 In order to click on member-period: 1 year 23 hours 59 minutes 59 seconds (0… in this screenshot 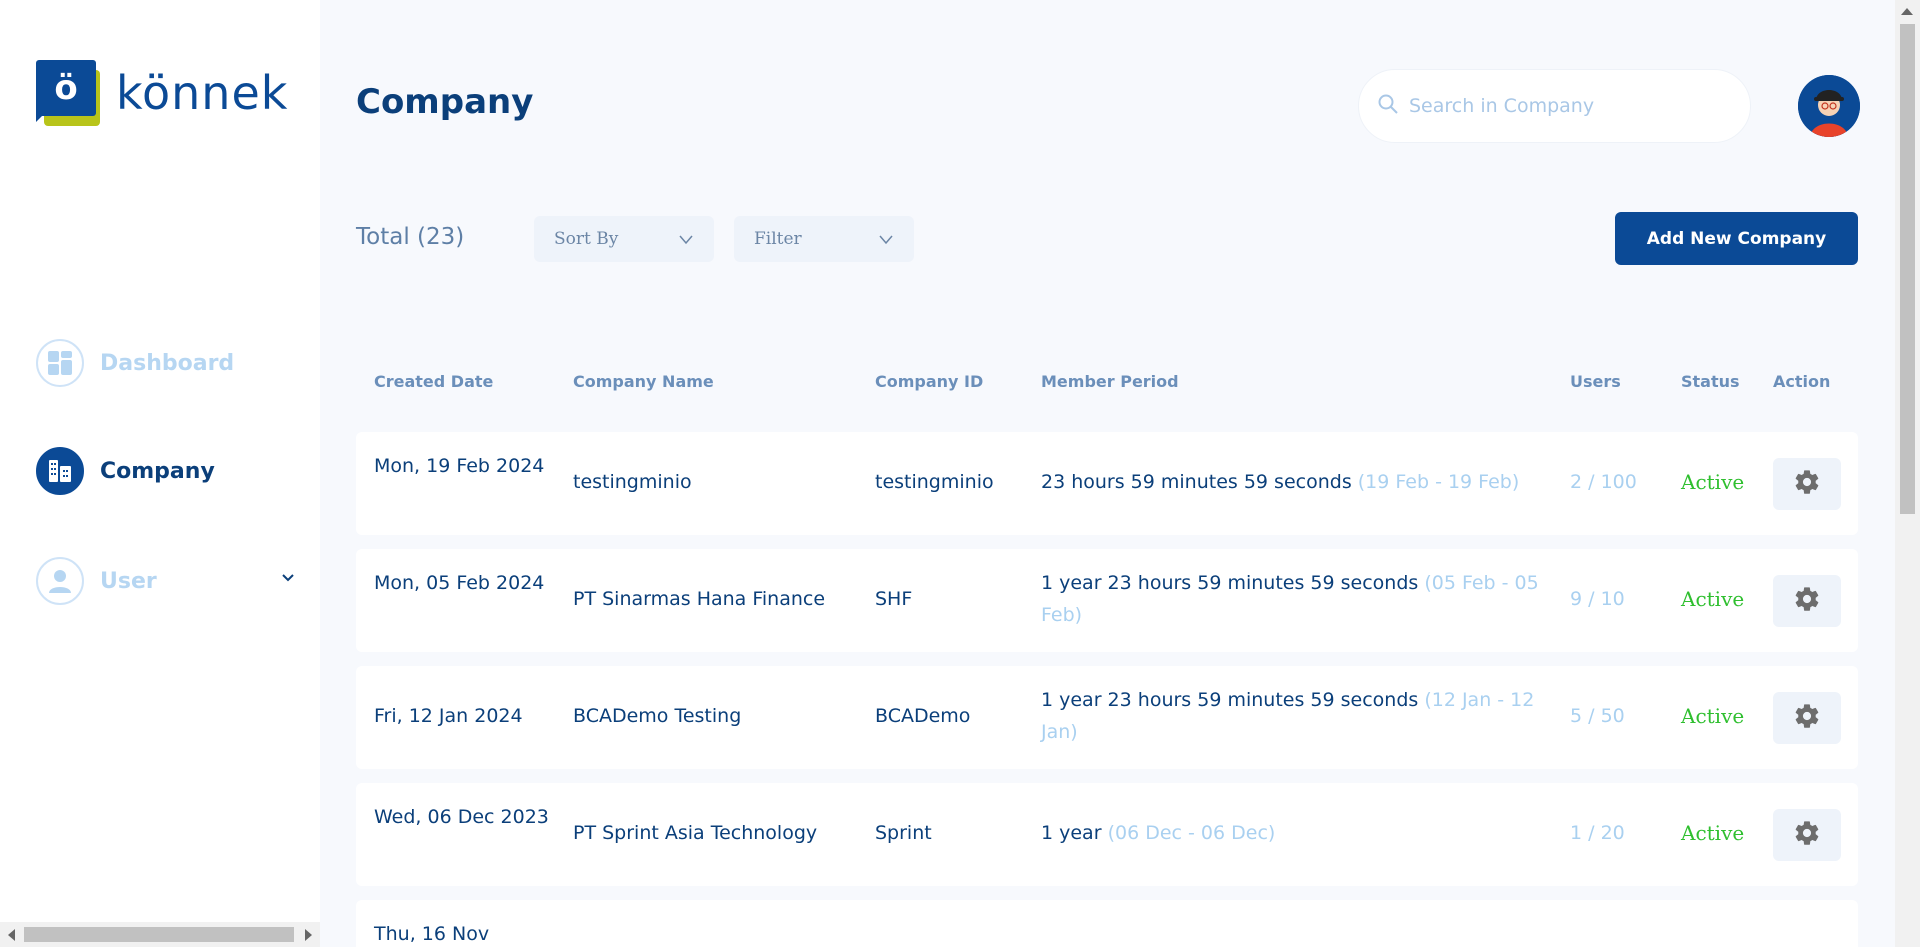, I will do `click(1290, 599)`.